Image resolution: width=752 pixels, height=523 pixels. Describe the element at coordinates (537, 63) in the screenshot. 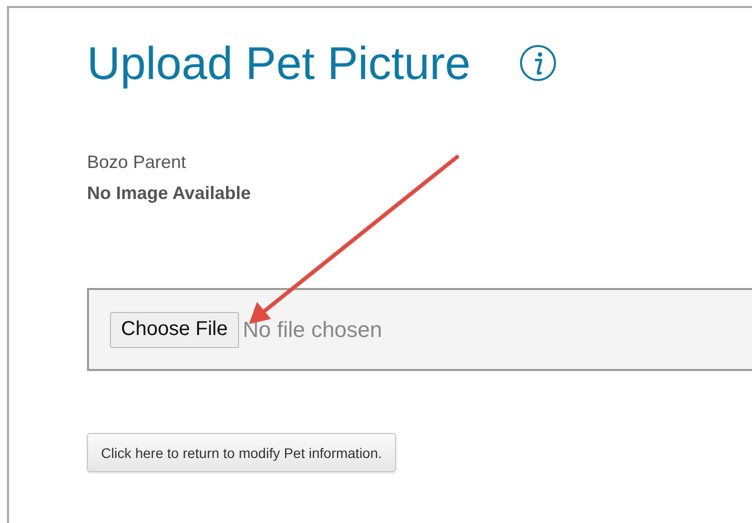

I see `info-icon` at that location.